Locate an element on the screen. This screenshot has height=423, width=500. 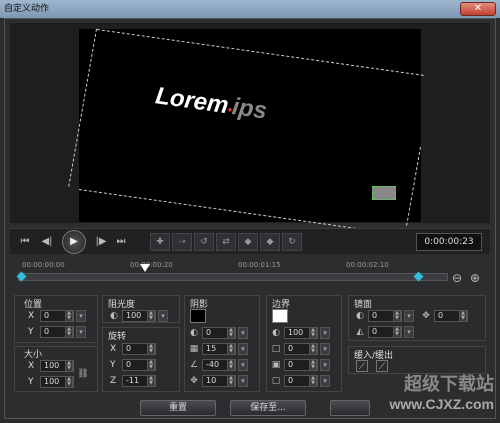
mirror-fade-icon: ◭ is located at coordinates (360, 332).